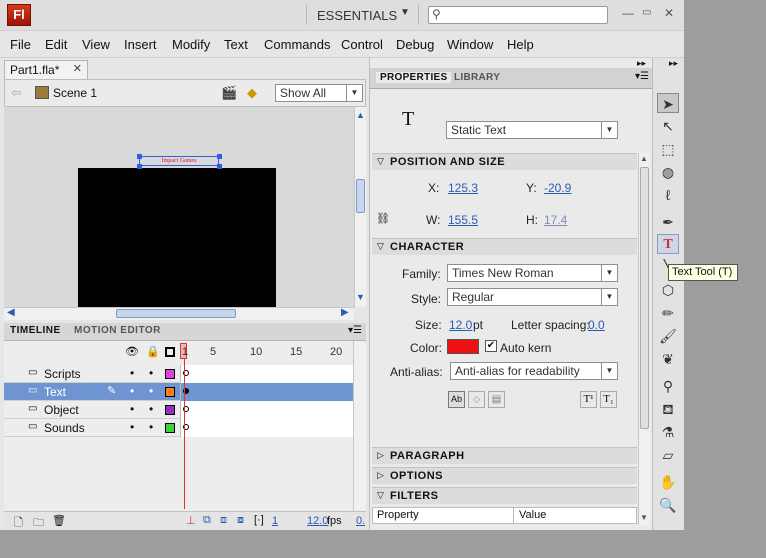  What do you see at coordinates (668, 126) in the screenshot?
I see `subselection-tool-icon: ↖` at bounding box center [668, 126].